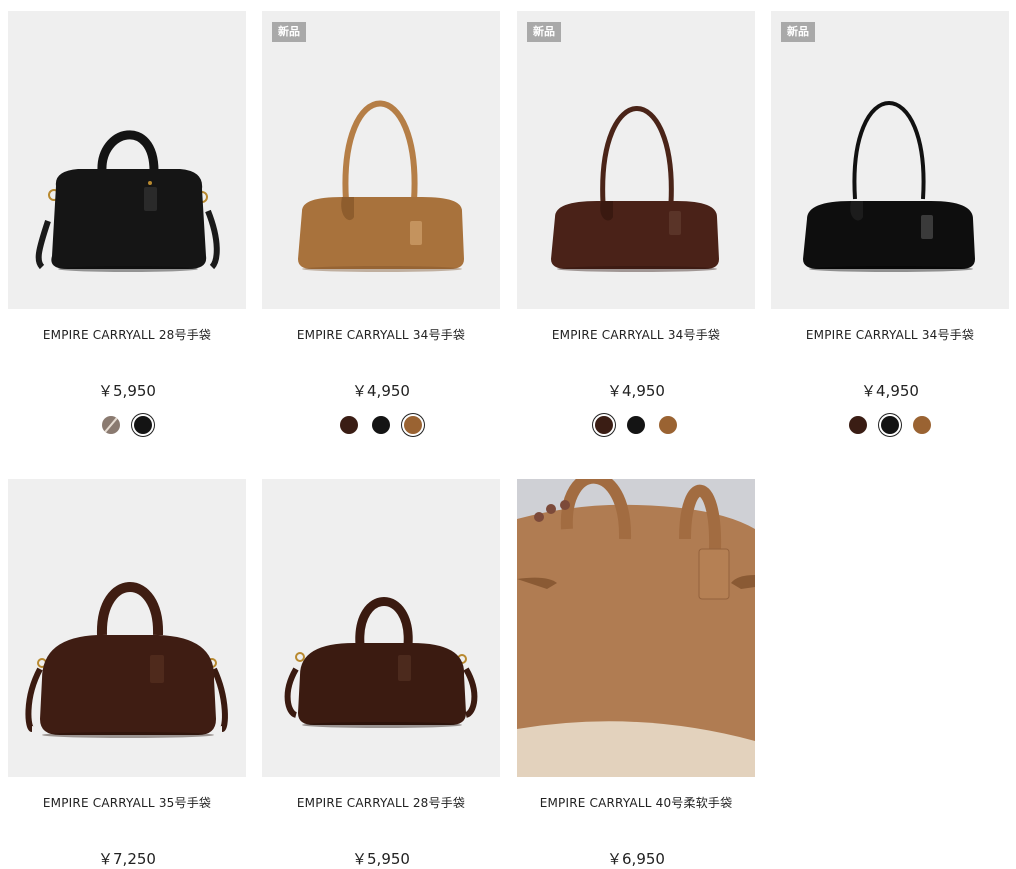  I want to click on product-price: ￥6,950, so click(636, 859).